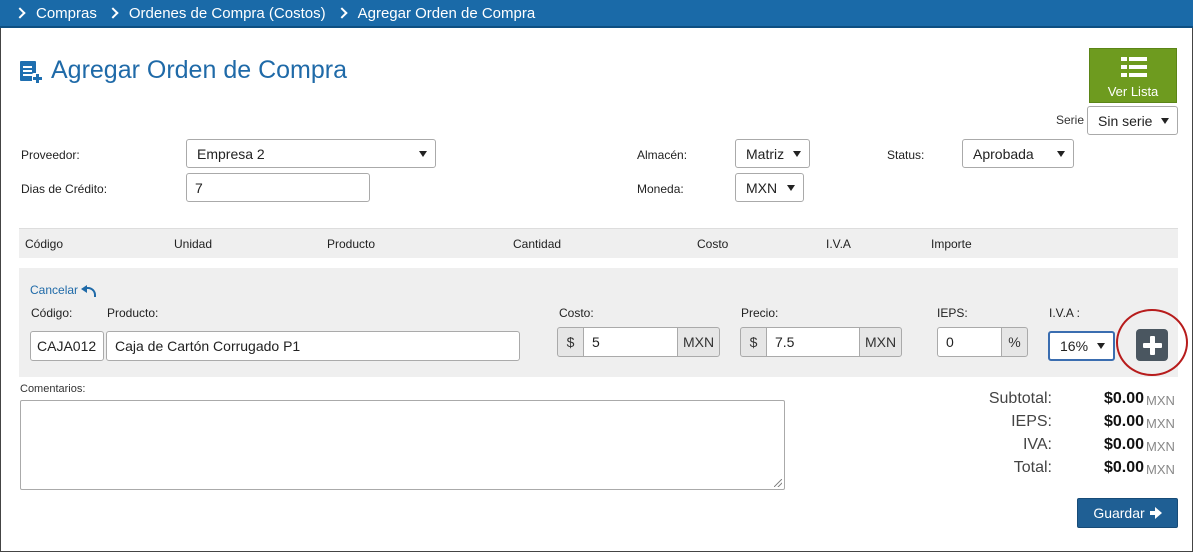 The height and width of the screenshot is (552, 1193). I want to click on proveedor-value: Empresa 2, so click(231, 153).